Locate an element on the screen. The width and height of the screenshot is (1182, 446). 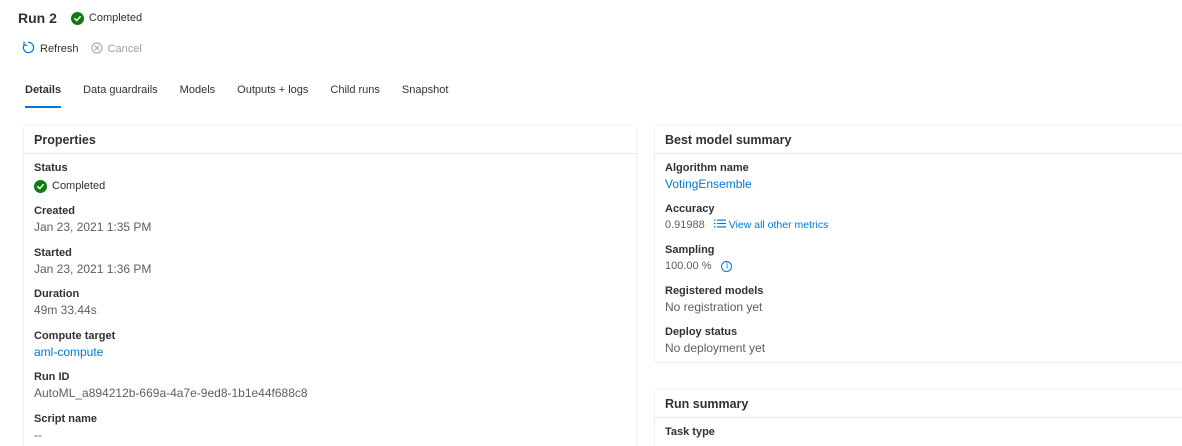
view-metrics-label: View all other metrics is located at coordinates (778, 225).